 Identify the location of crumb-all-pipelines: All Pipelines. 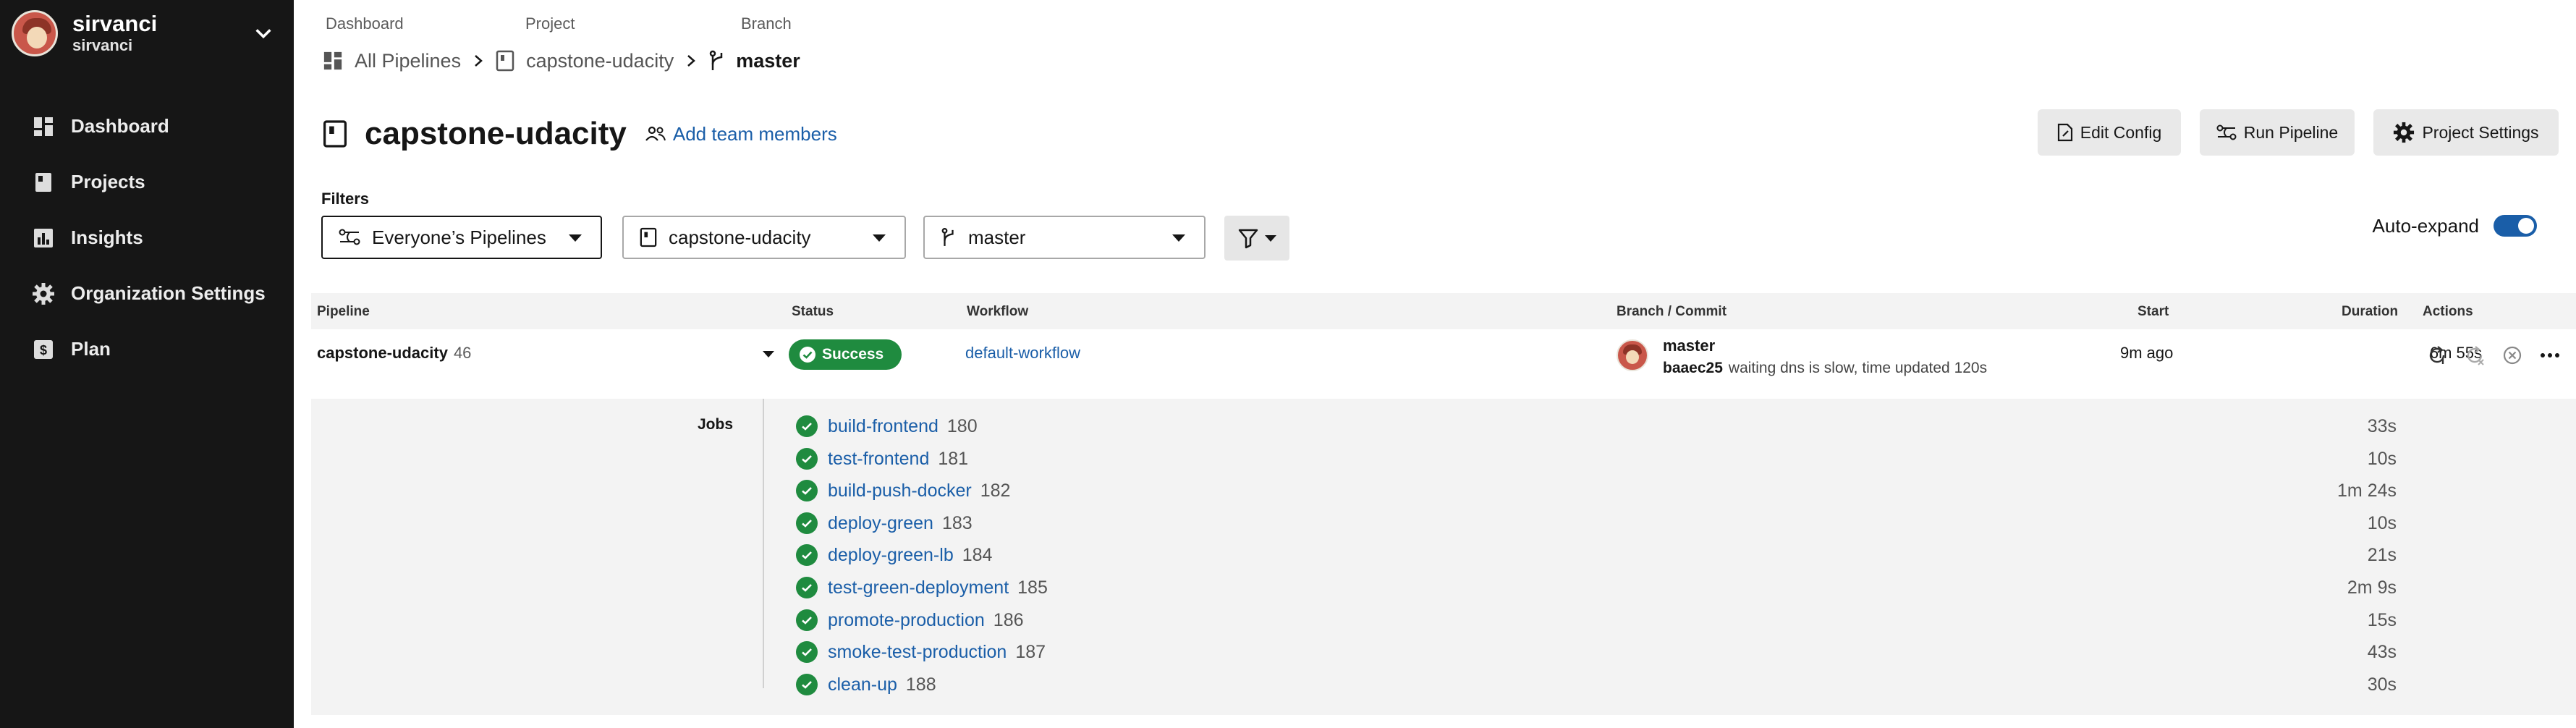
(392, 61).